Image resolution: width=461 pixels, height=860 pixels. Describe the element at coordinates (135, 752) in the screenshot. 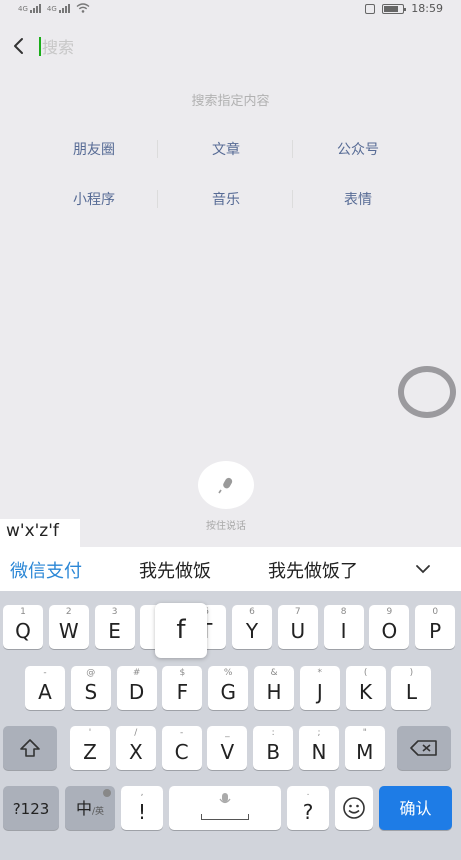

I see `key-label: X` at that location.